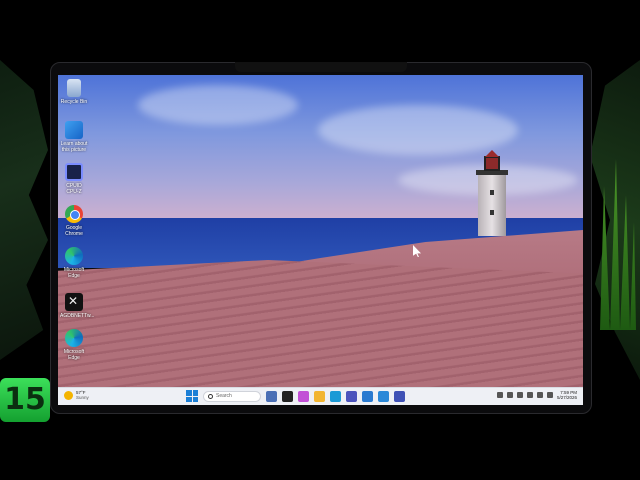 This screenshot has height=480, width=640. Describe the element at coordinates (68, 395) in the screenshot. I see `sun-icon` at that location.